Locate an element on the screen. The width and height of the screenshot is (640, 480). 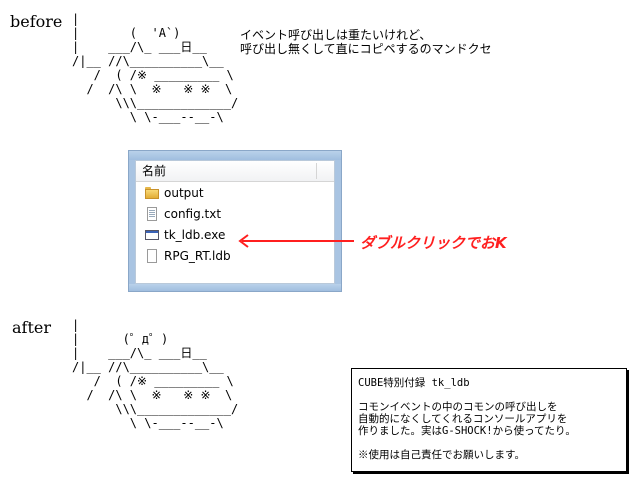
before-heading: before is located at coordinates (36, 21).